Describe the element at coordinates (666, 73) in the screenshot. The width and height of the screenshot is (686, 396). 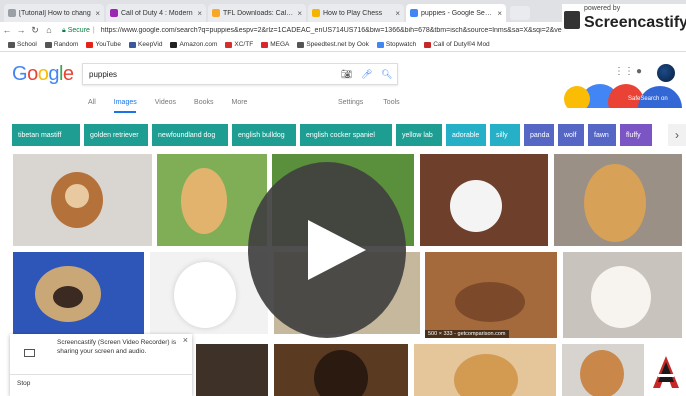
I see `avatar` at that location.